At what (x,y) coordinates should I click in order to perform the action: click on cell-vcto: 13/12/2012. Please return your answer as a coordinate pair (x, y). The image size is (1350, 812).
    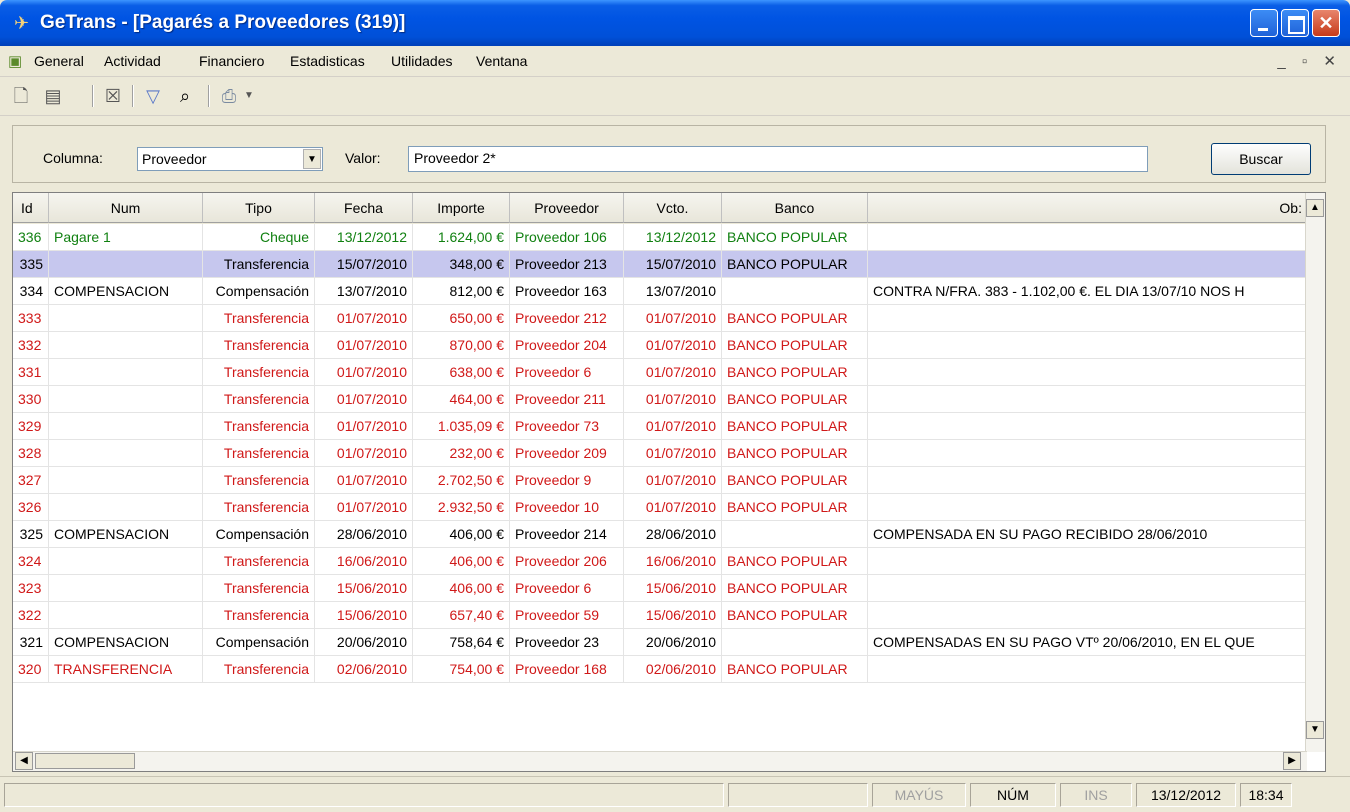
    Looking at the image, I should click on (673, 237).